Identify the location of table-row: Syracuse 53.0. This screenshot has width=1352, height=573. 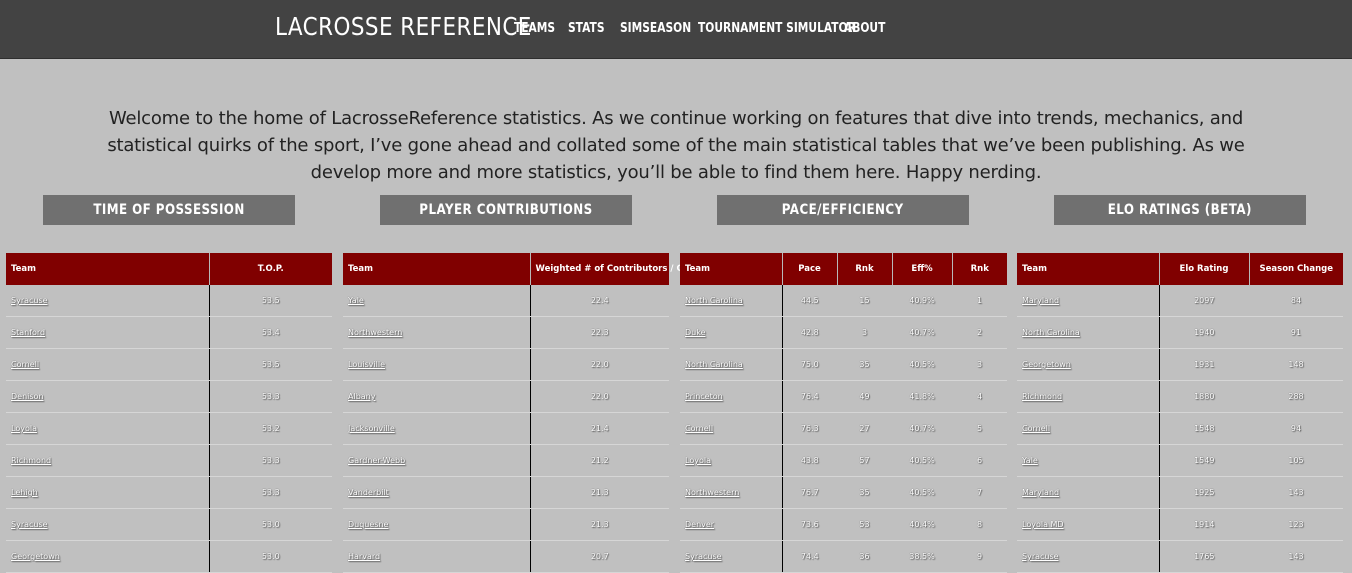
(169, 524).